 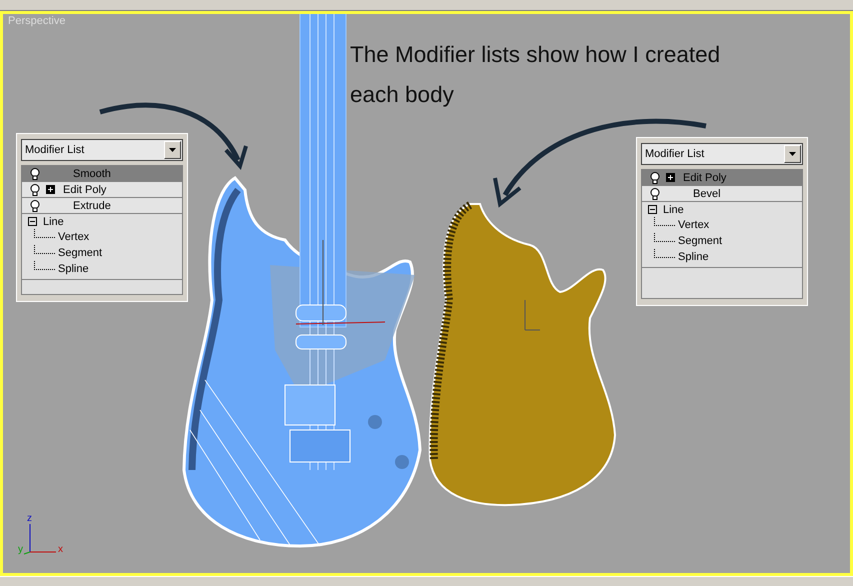 I want to click on modifier-item: Bevel, so click(x=722, y=194).